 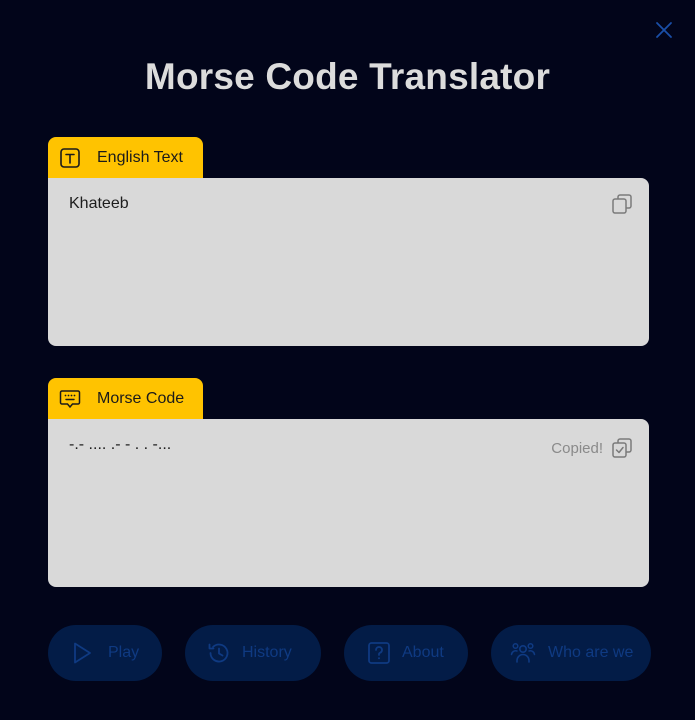 I want to click on copy-icon, so click(x=622, y=204).